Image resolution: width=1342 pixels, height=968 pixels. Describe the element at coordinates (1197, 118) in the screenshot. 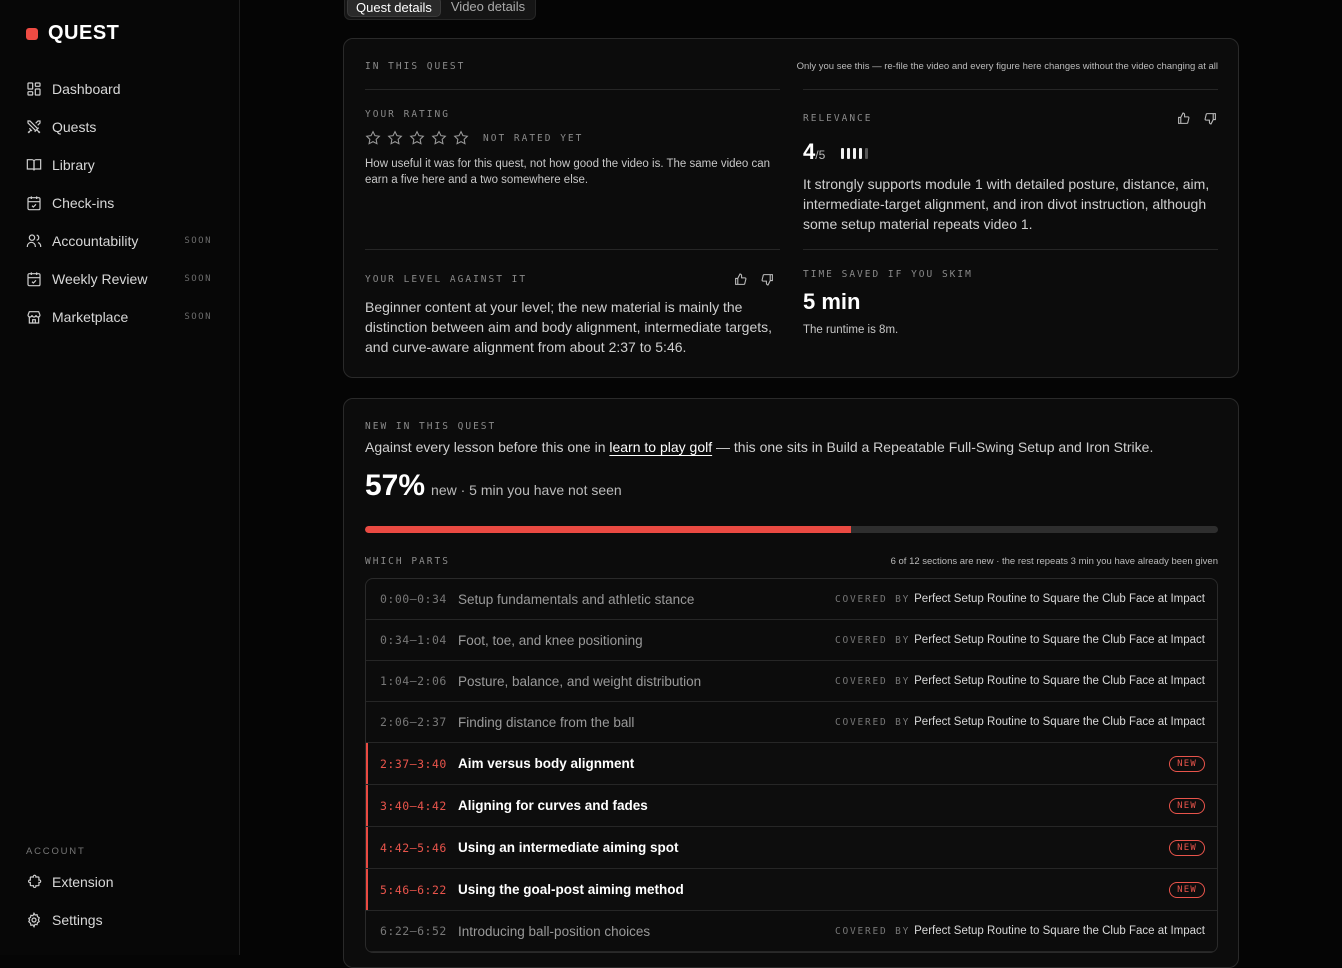

I see `relevance-feedback` at that location.